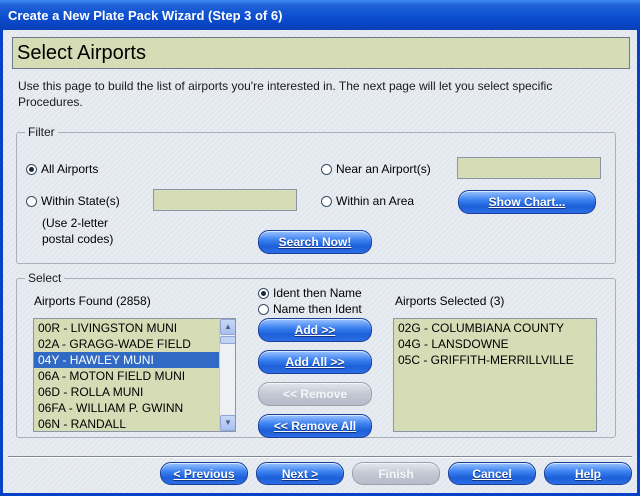  What do you see at coordinates (75, 223) in the screenshot?
I see `state-note-line-1: (Use 2-letter` at bounding box center [75, 223].